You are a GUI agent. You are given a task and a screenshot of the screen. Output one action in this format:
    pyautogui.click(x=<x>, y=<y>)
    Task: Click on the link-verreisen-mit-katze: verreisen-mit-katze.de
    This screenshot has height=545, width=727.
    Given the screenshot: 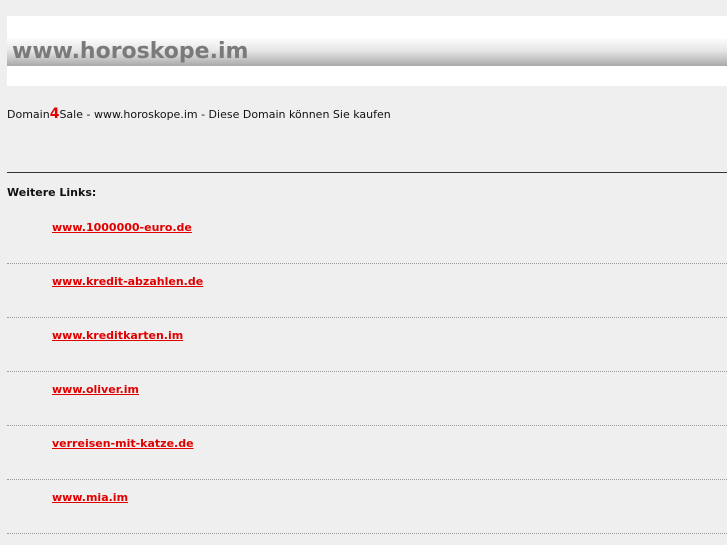 What is the action you would take?
    pyautogui.click(x=123, y=444)
    